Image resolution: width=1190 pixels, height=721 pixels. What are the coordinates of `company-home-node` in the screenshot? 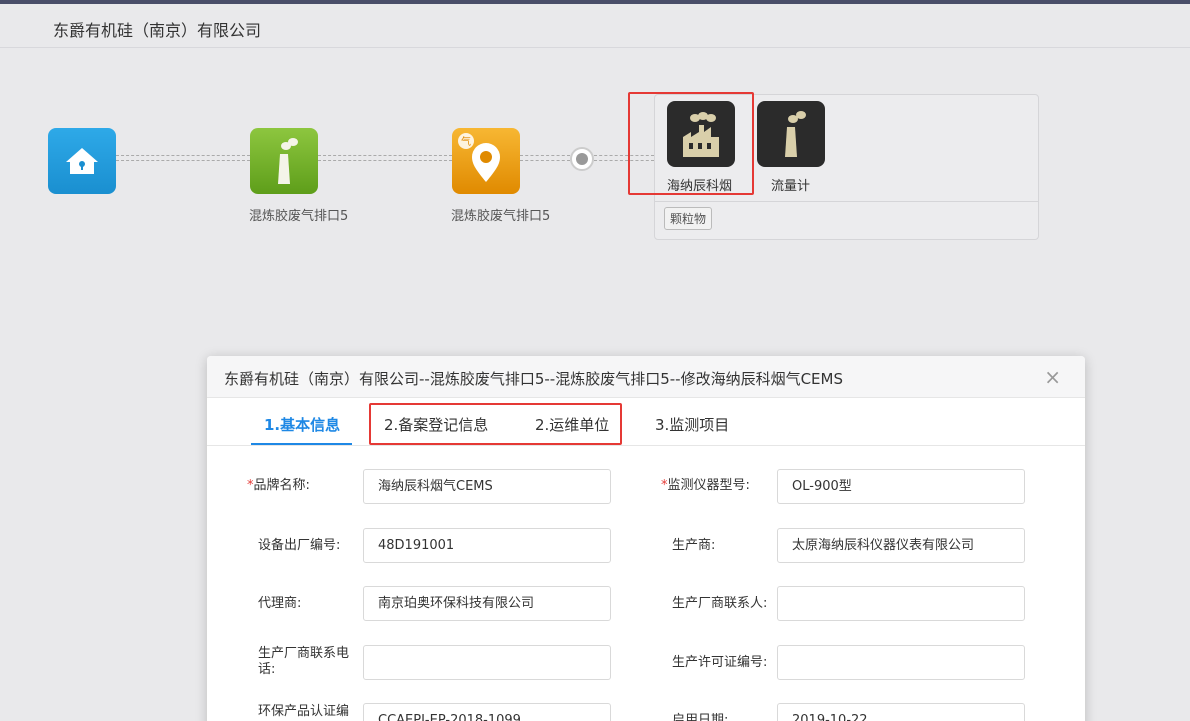 It's located at (82, 161).